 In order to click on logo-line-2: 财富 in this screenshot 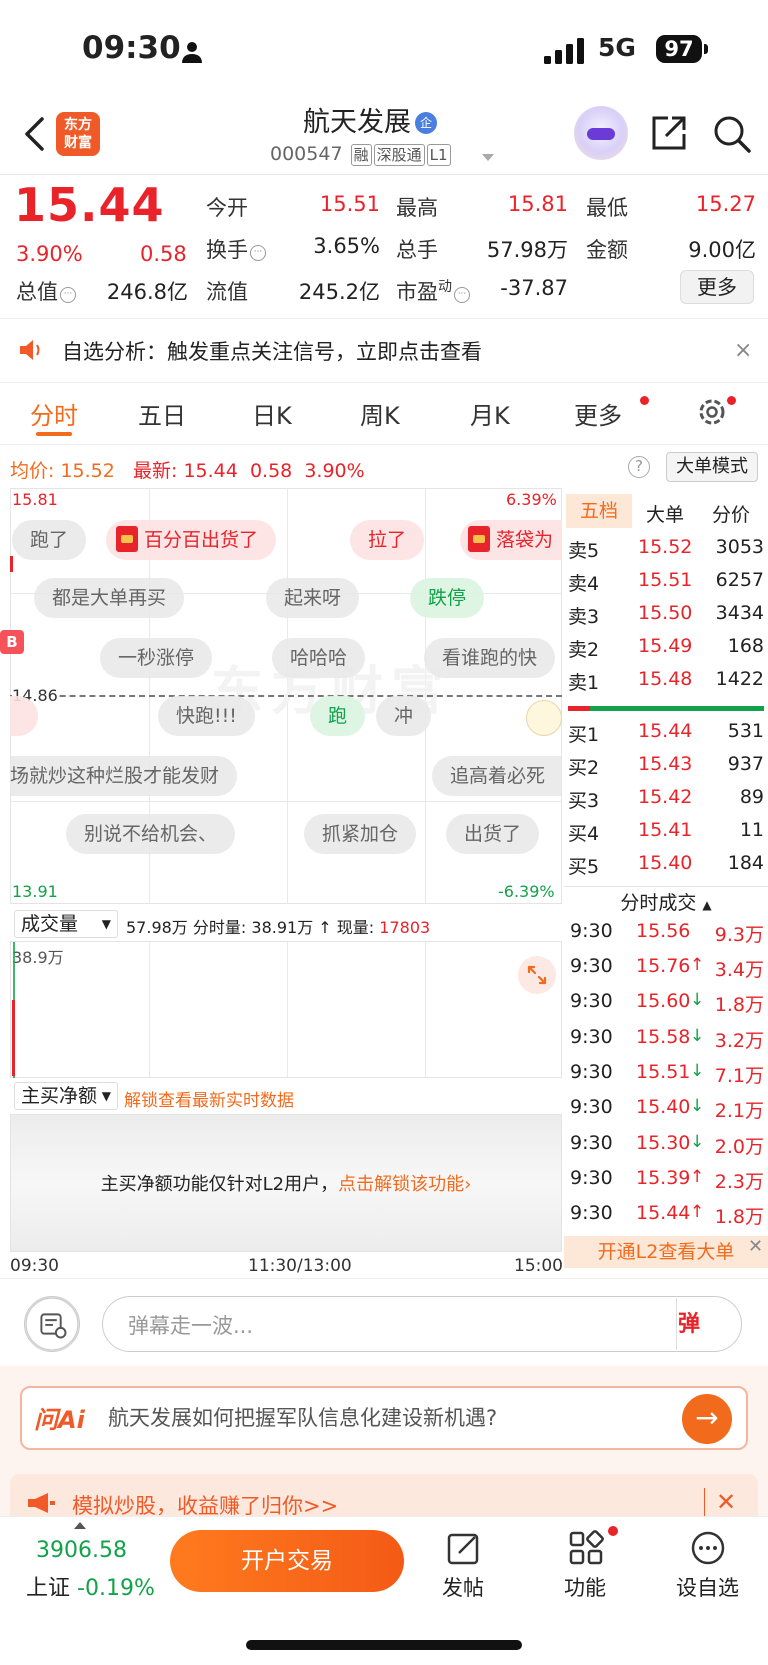, I will do `click(78, 143)`.